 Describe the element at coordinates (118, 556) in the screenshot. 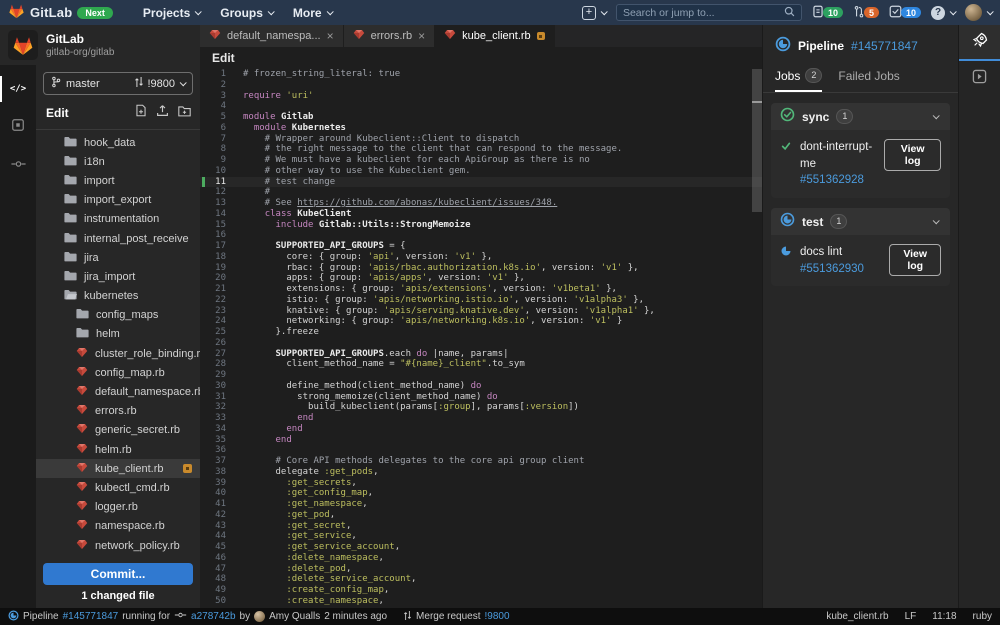

I see `file-row-pod.rb: pod.rb` at that location.